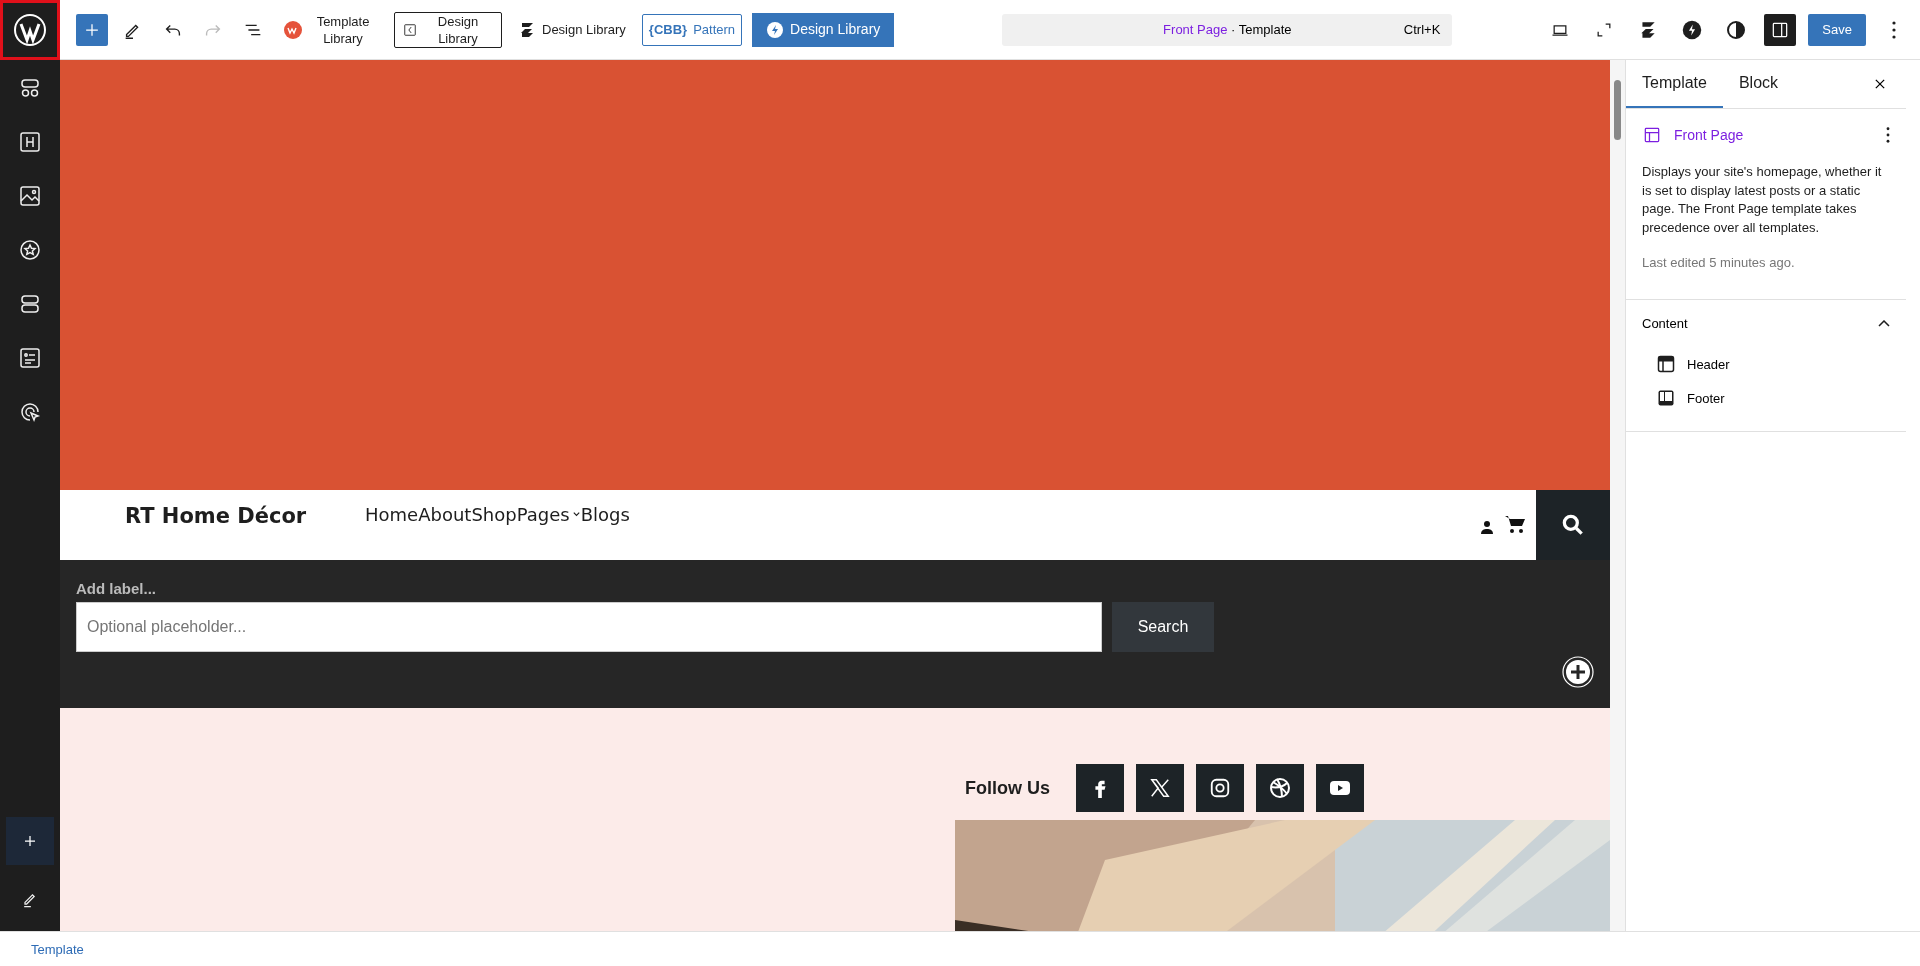 This screenshot has width=1920, height=966. Describe the element at coordinates (30, 88) in the screenshot. I see `blocks-icon` at that location.